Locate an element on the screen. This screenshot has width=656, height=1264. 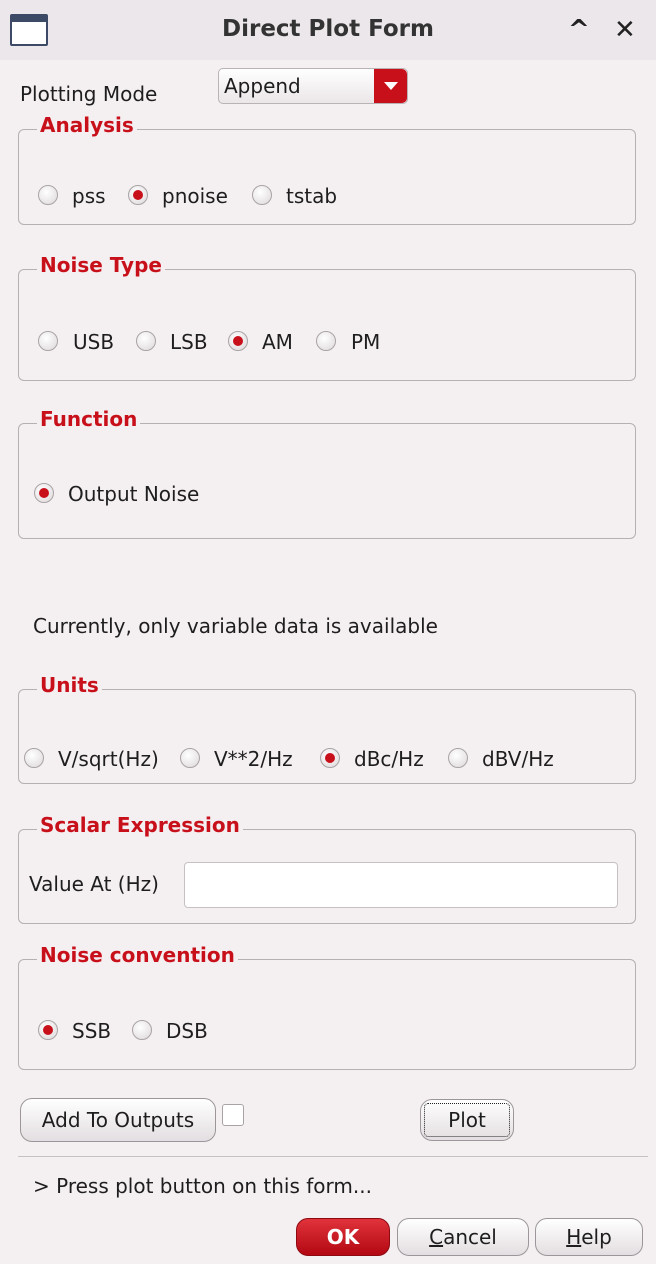
noise-type-radio-usb is located at coordinates (48, 341).